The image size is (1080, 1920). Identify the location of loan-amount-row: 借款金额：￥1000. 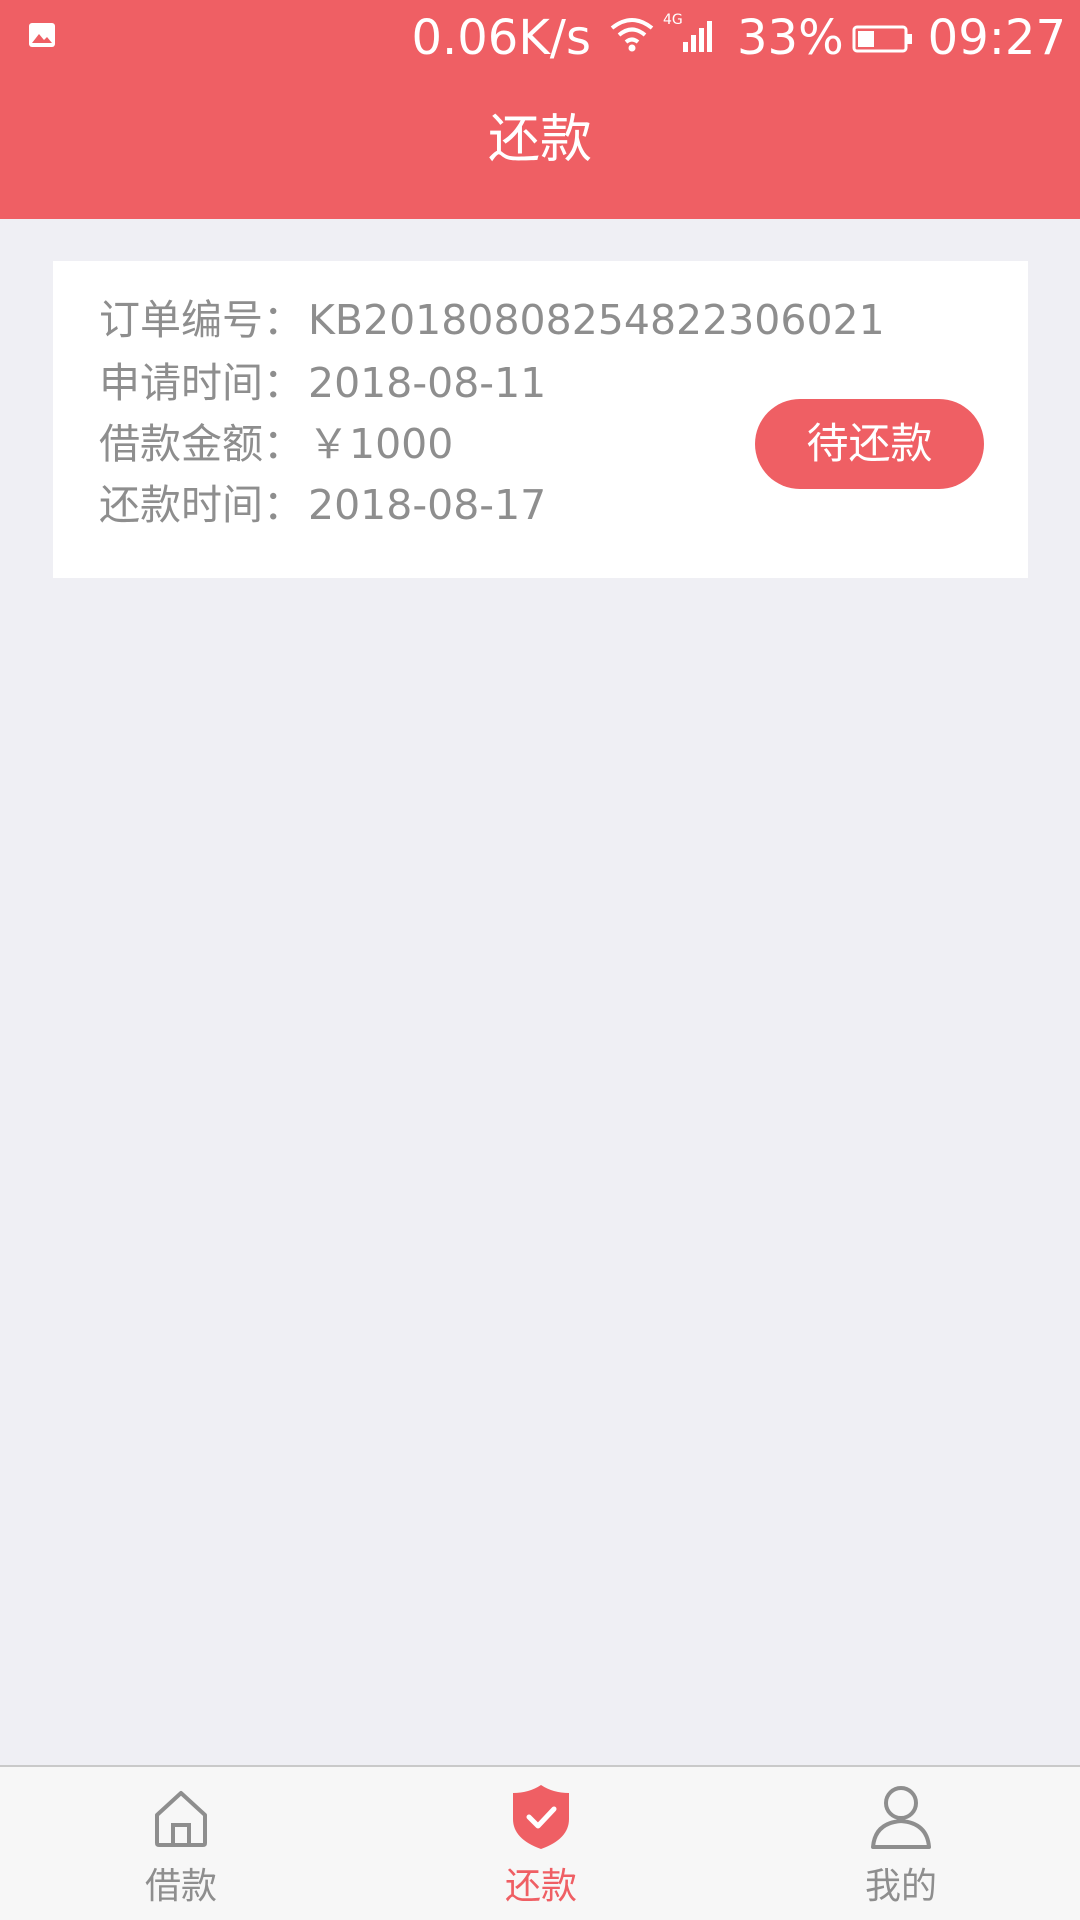
(276, 444).